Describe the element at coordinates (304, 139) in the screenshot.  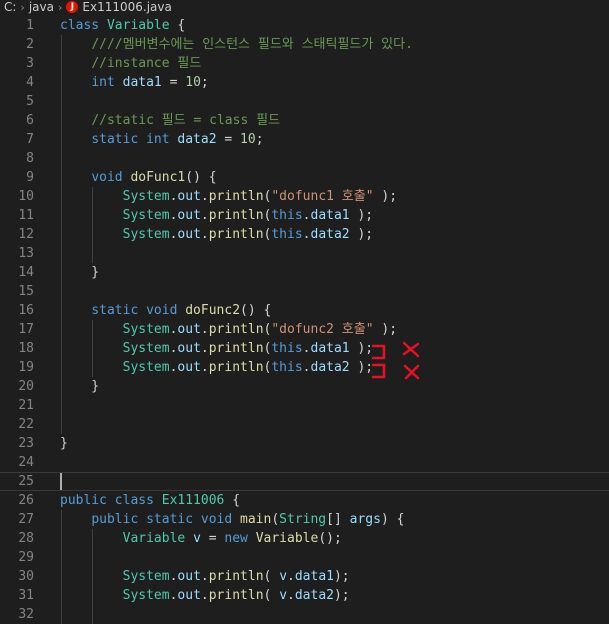
I see `code-line: 7 static int data2 = 10;` at that location.